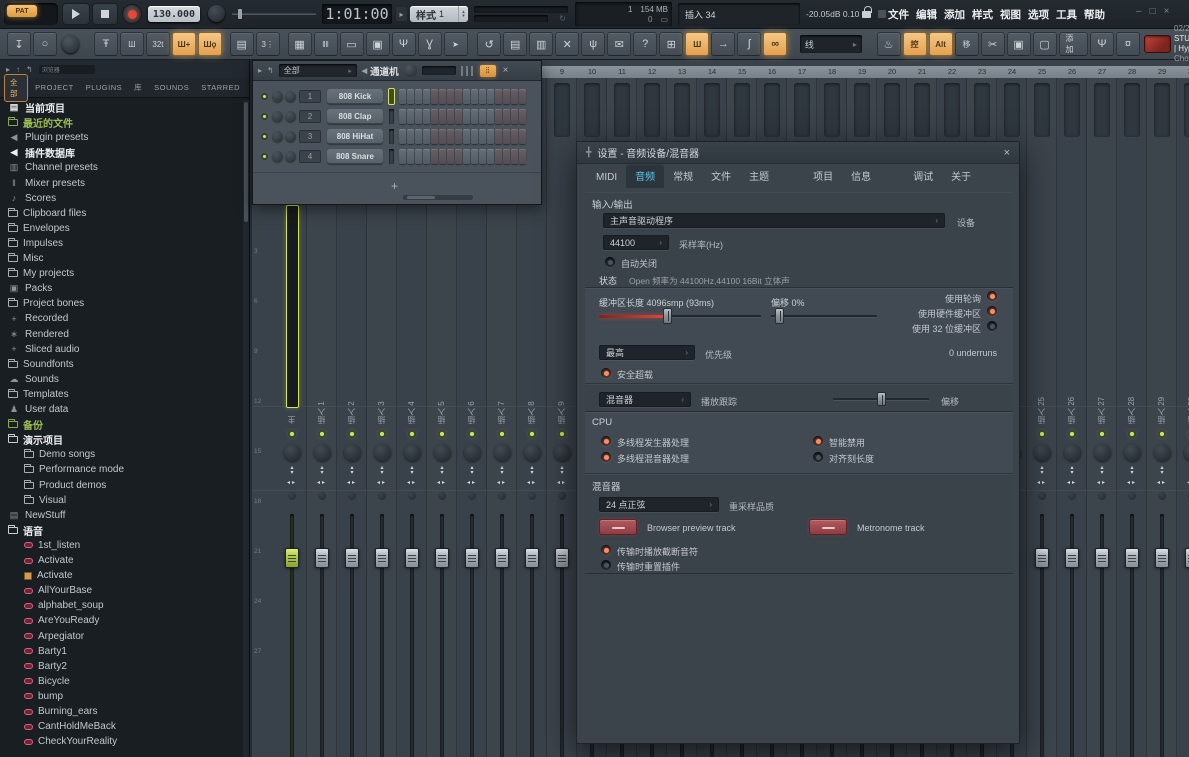 The height and width of the screenshot is (757, 1189). I want to click on tracking-offset-slider, so click(881, 399).